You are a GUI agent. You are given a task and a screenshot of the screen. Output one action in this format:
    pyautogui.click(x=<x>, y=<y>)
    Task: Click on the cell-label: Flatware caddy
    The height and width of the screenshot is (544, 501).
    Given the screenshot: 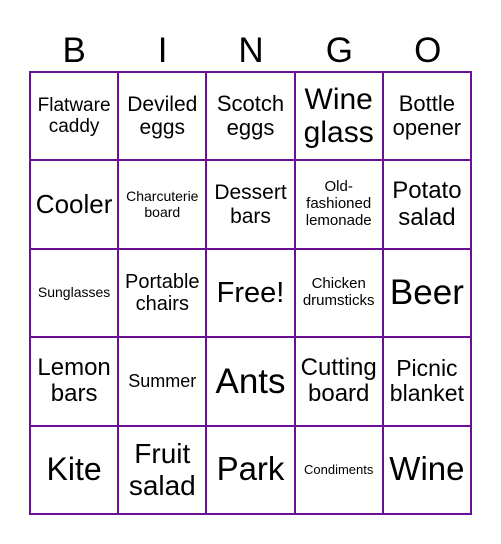 What is the action you would take?
    pyautogui.click(x=74, y=116)
    